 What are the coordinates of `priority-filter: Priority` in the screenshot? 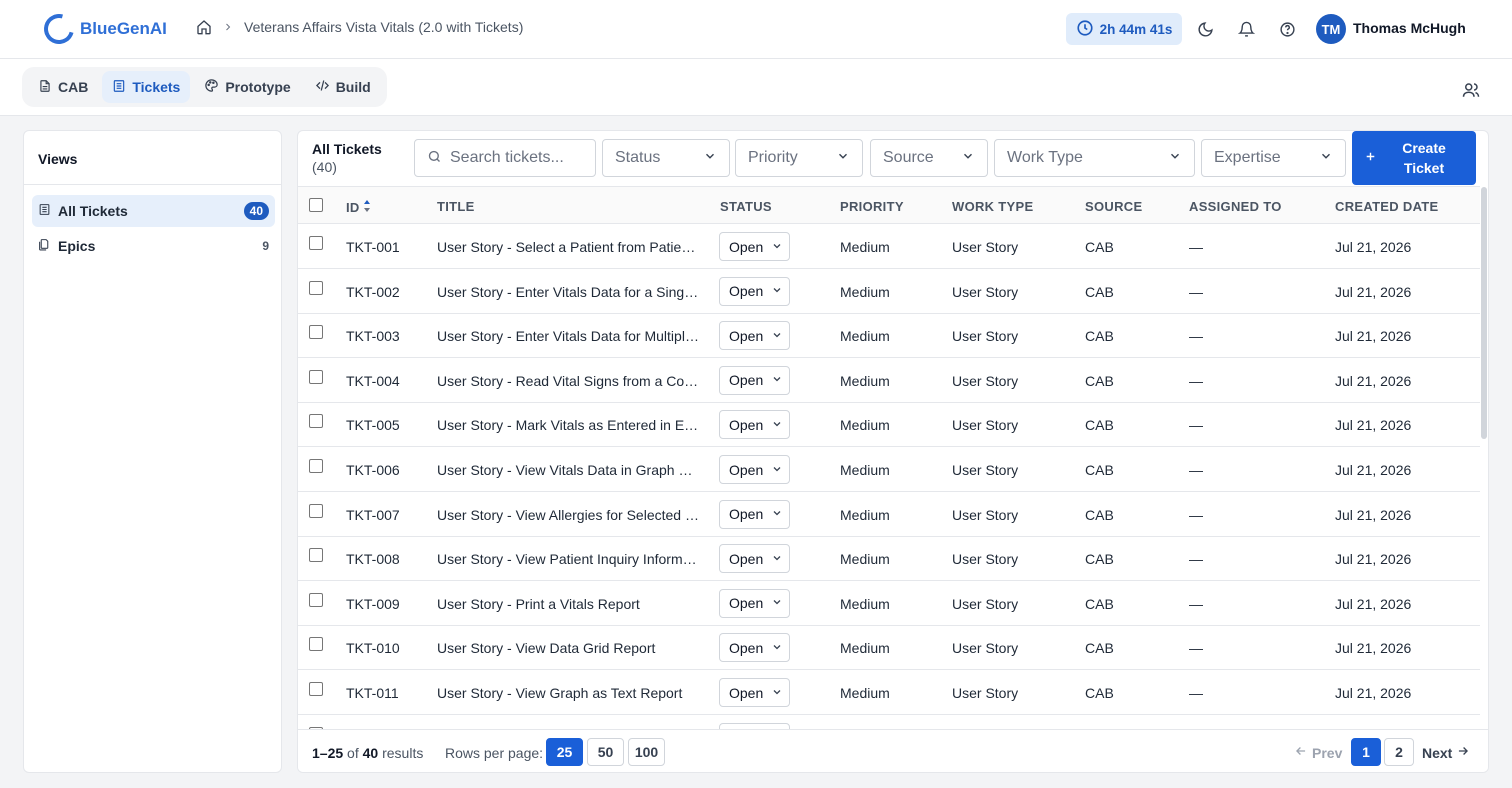 It's located at (799, 158).